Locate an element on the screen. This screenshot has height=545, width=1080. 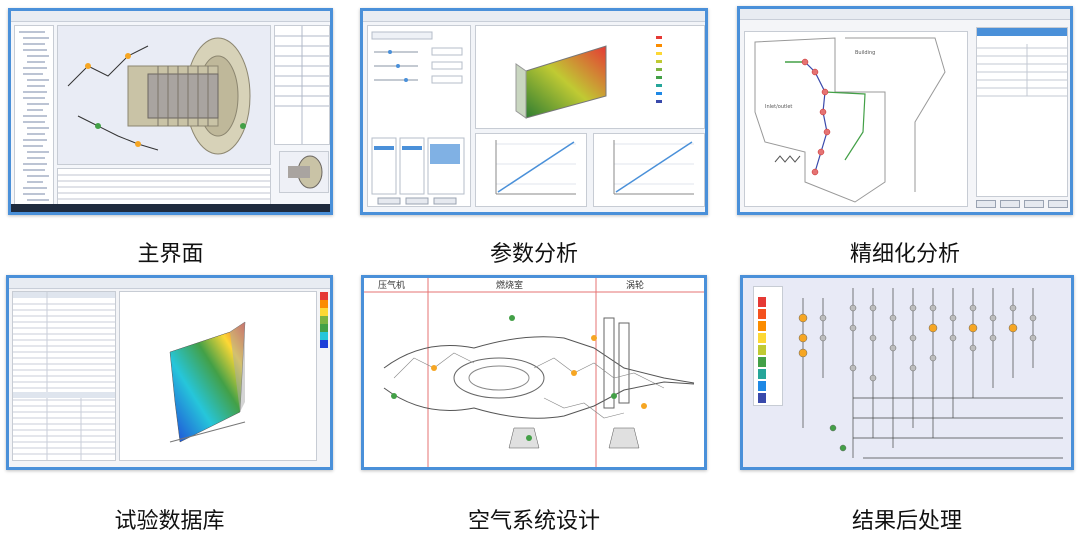
air-system-screenshot: 压气机 燃烧室 涡轮 is located at coordinates (534, 372).